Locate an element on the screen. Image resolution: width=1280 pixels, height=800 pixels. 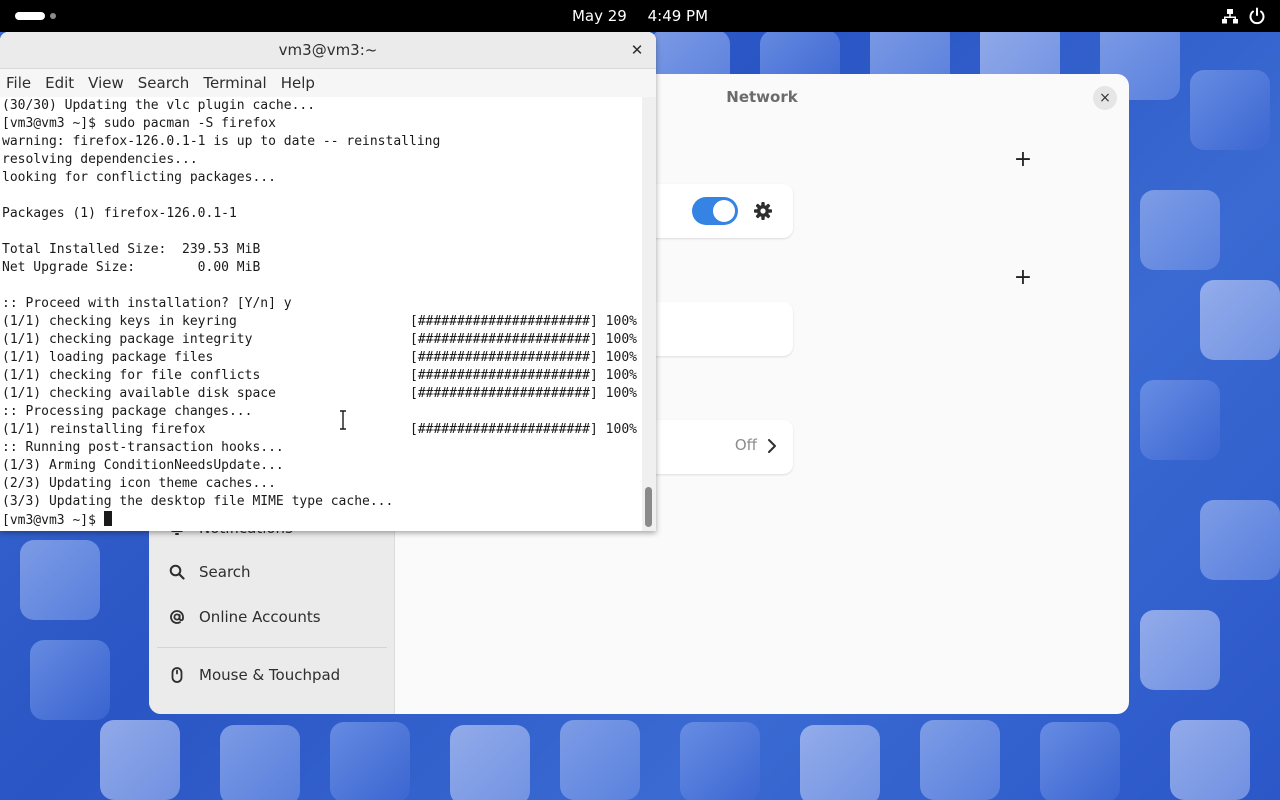
at-icon is located at coordinates (177, 617).